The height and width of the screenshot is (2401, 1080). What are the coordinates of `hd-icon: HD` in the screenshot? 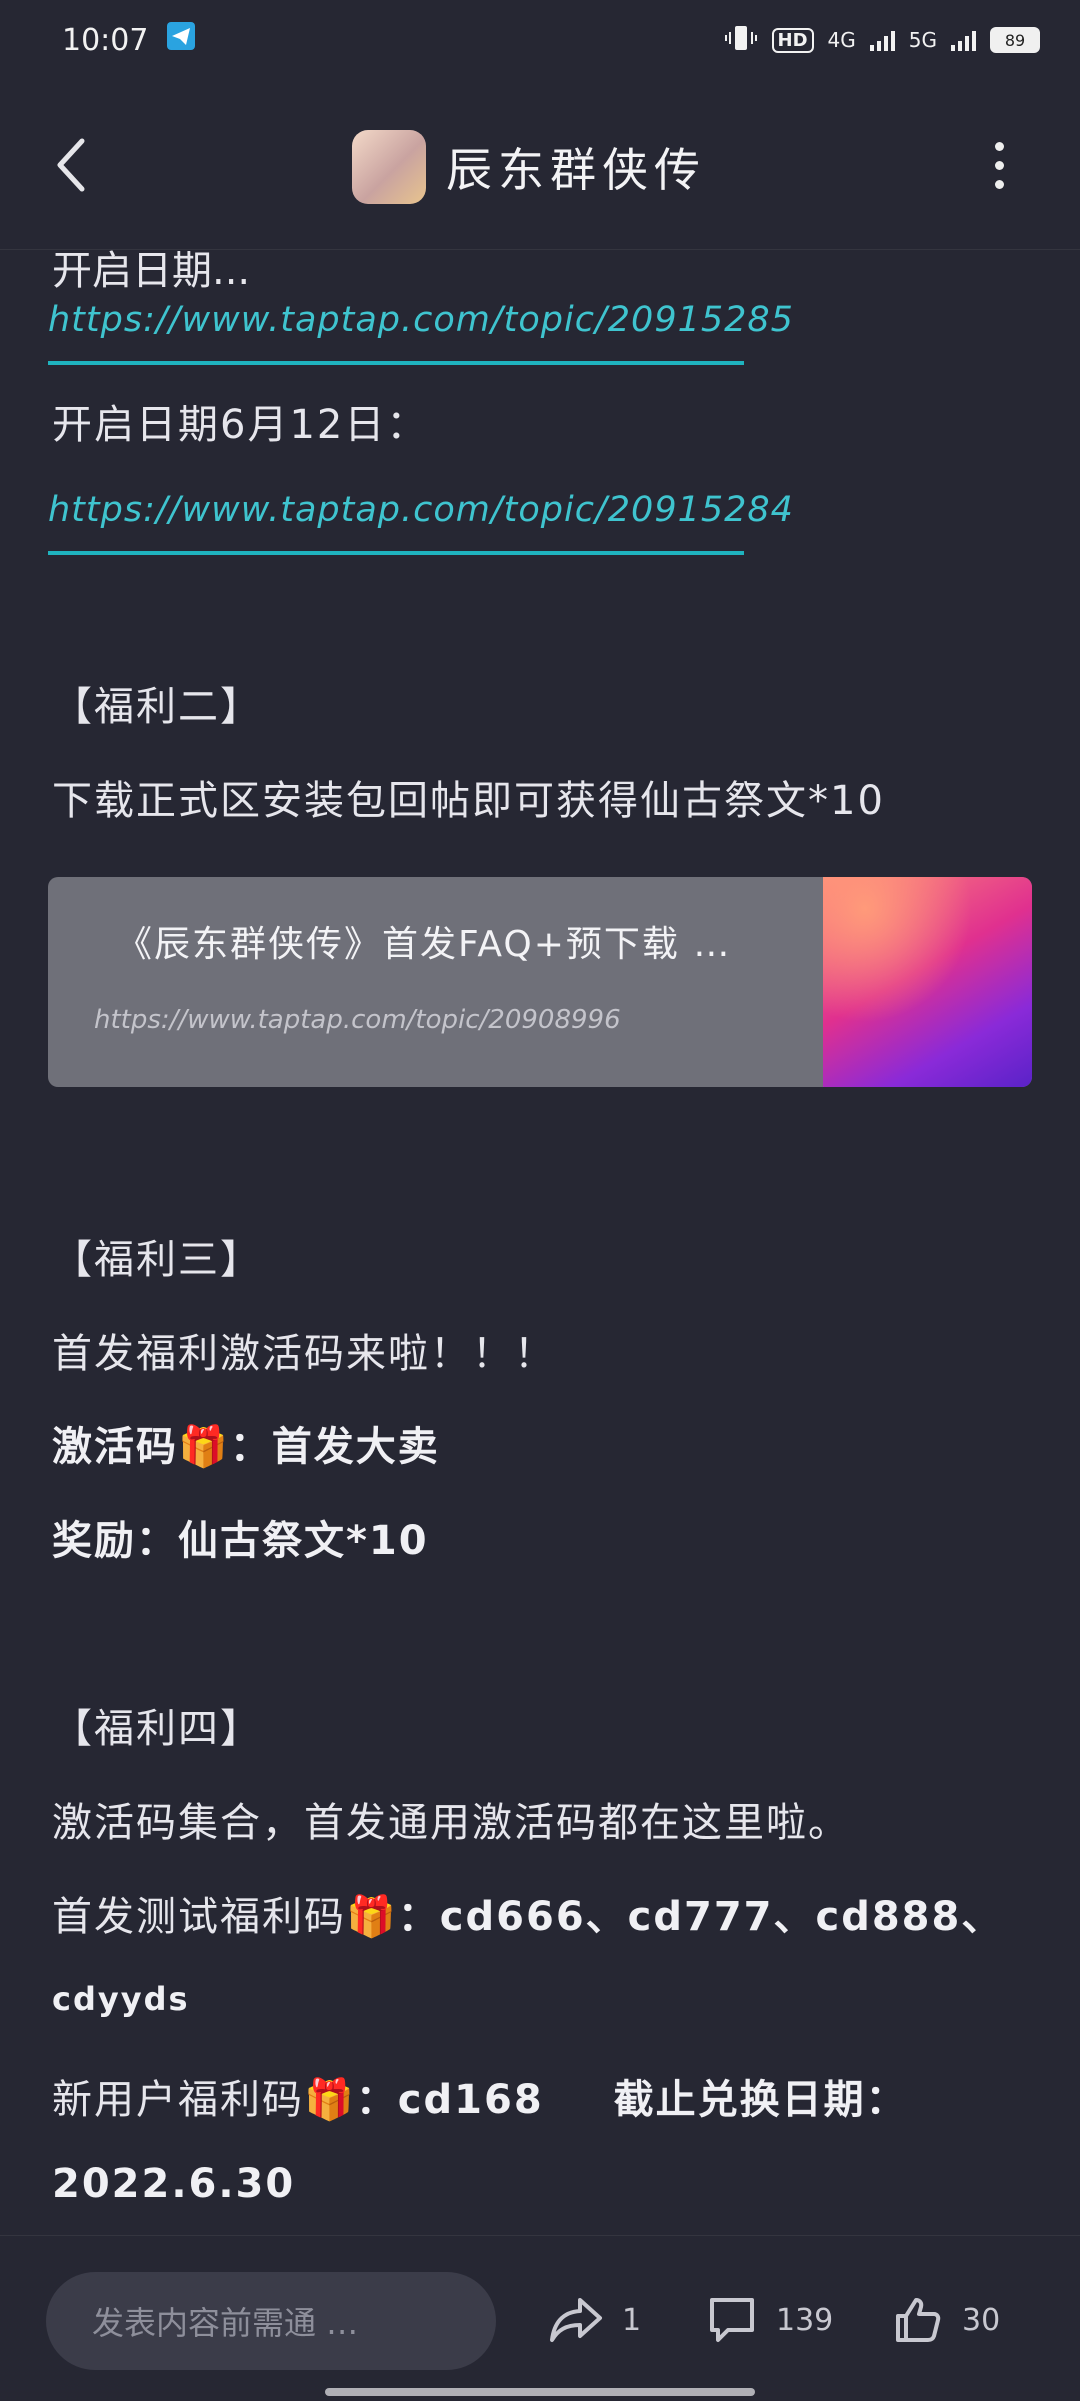 It's located at (792, 40).